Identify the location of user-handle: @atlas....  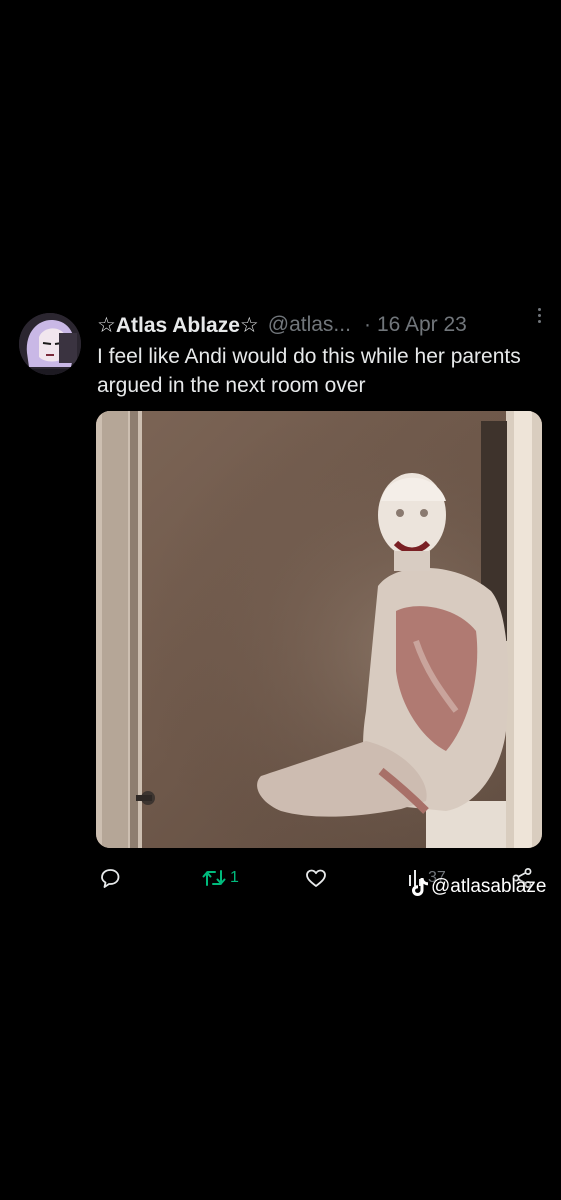
(309, 325).